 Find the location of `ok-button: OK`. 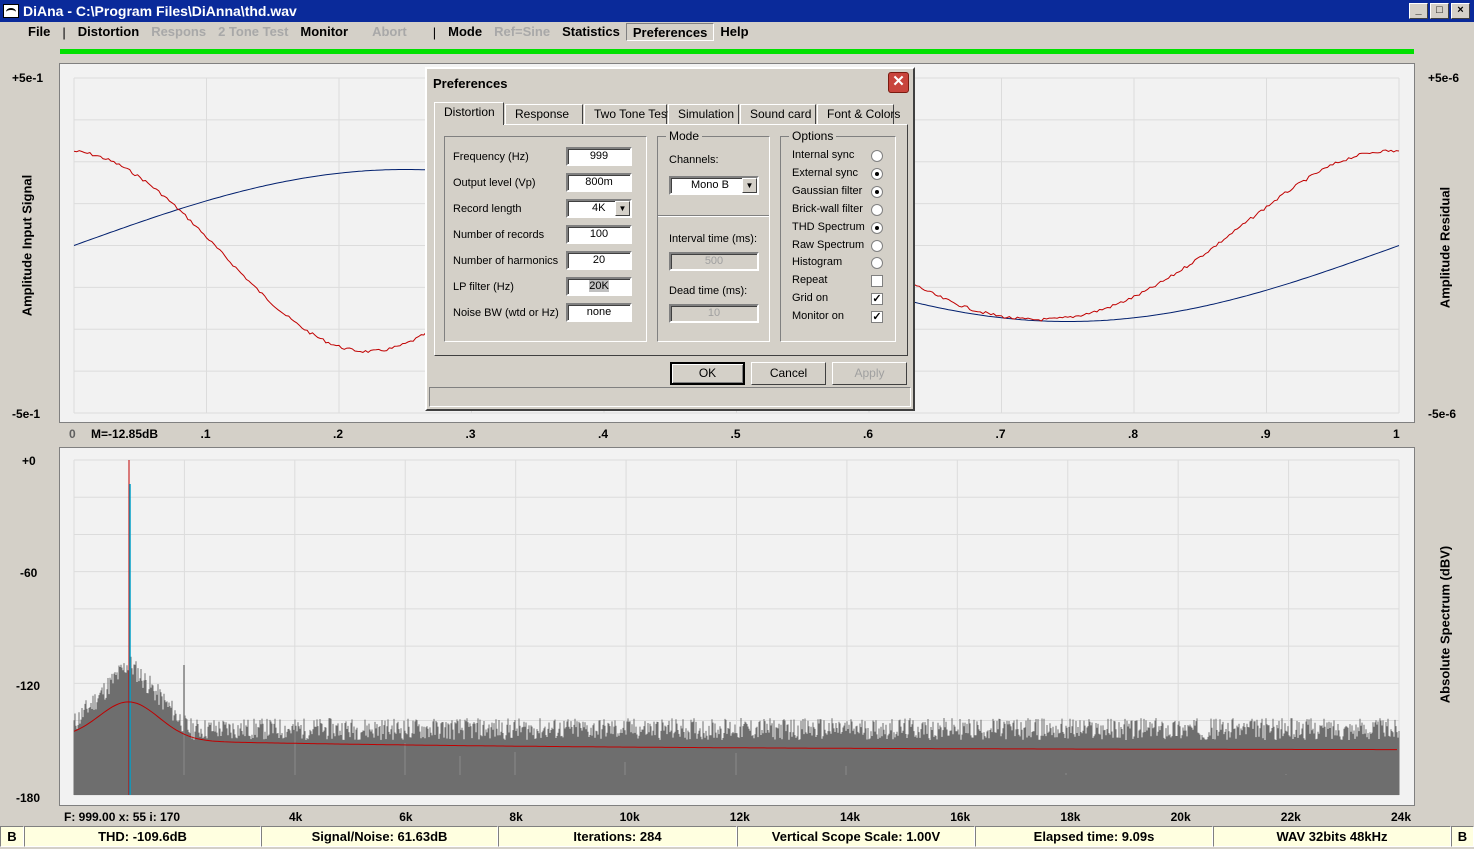

ok-button: OK is located at coordinates (707, 373).